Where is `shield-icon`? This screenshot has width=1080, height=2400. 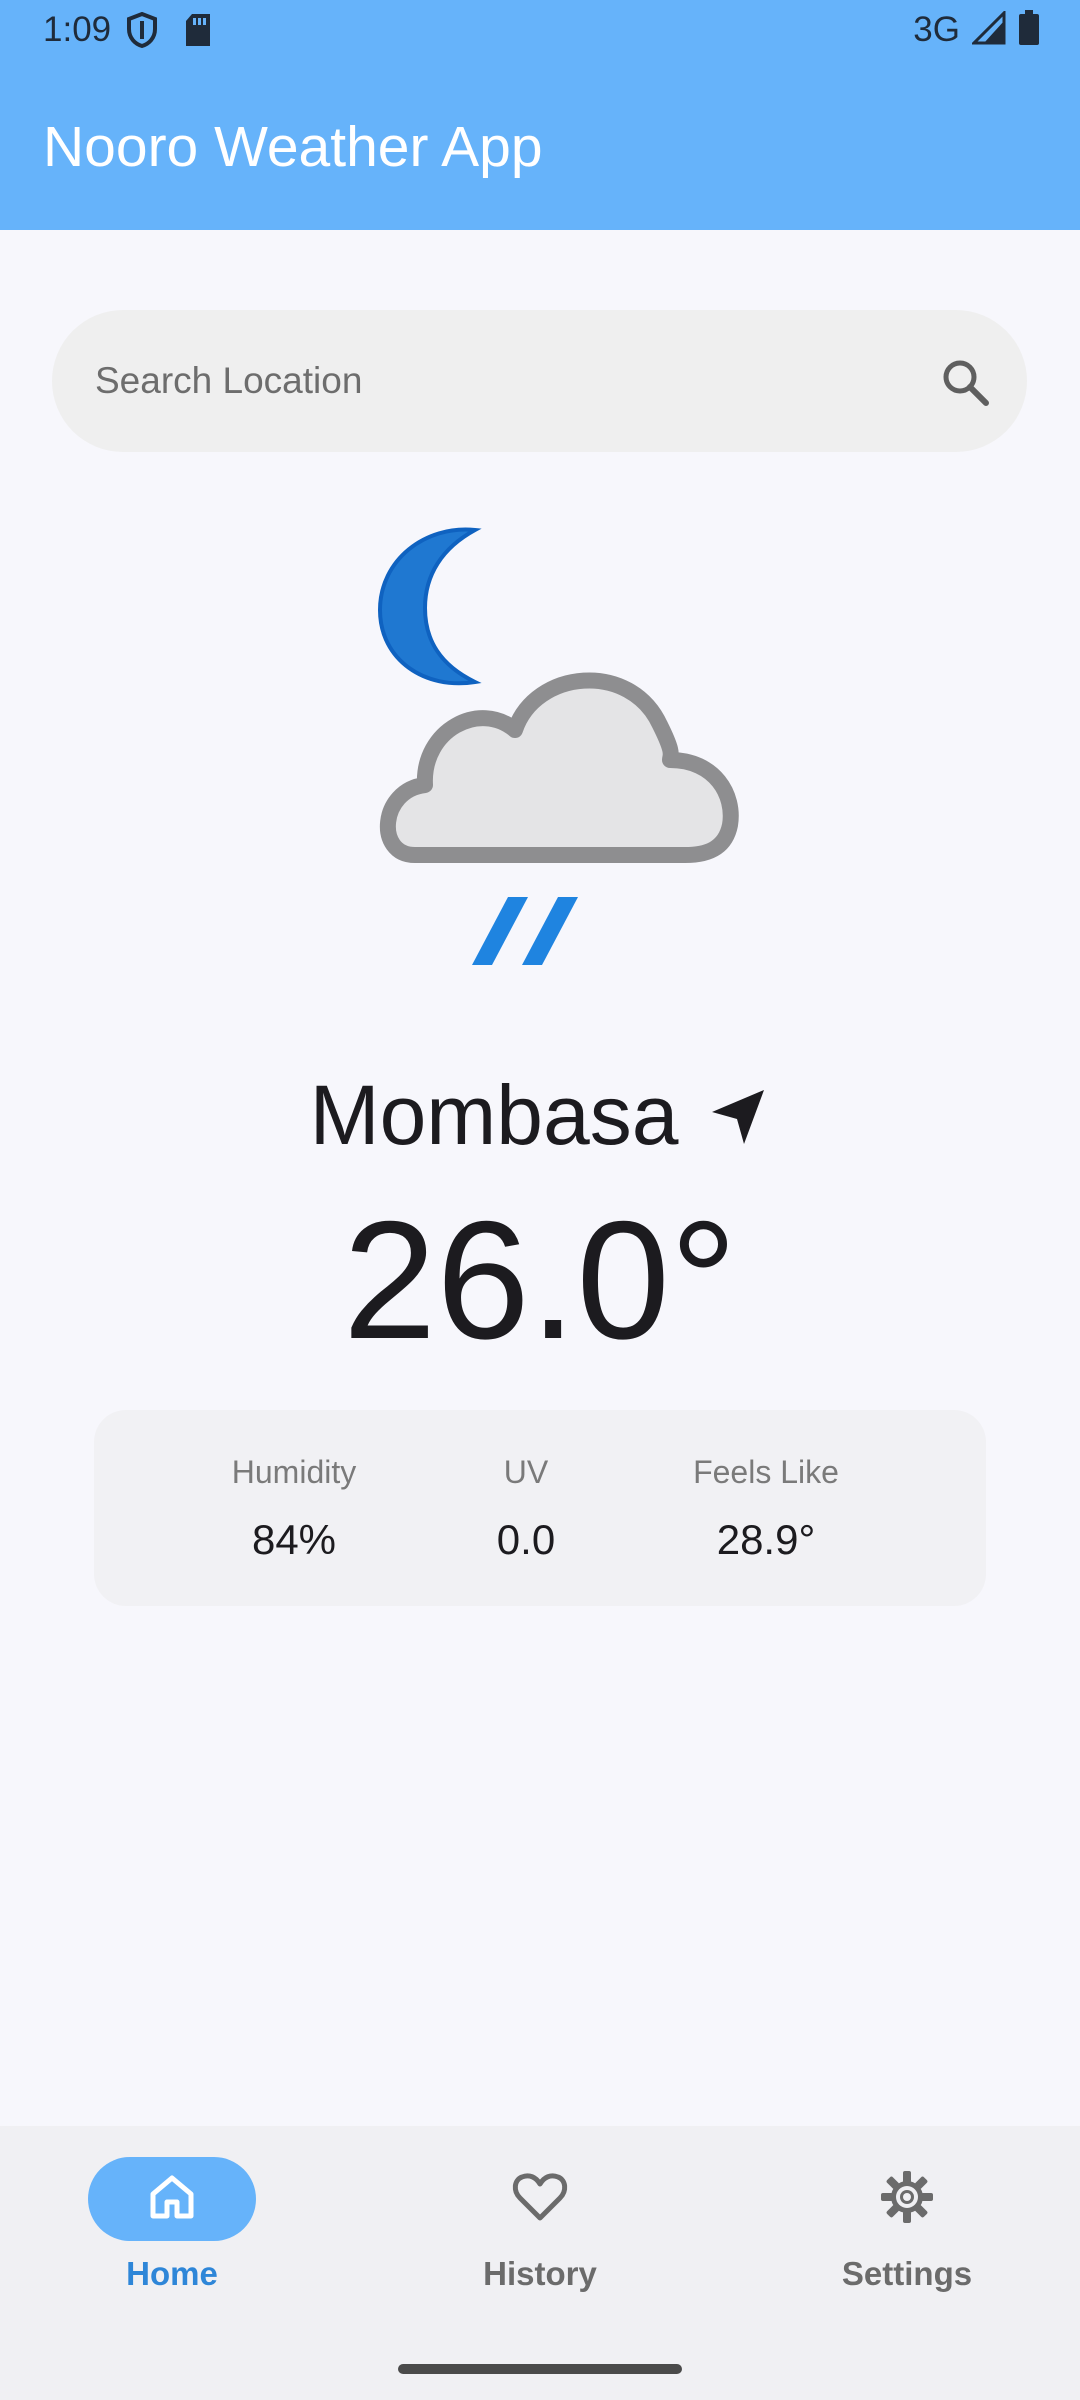 shield-icon is located at coordinates (142, 32).